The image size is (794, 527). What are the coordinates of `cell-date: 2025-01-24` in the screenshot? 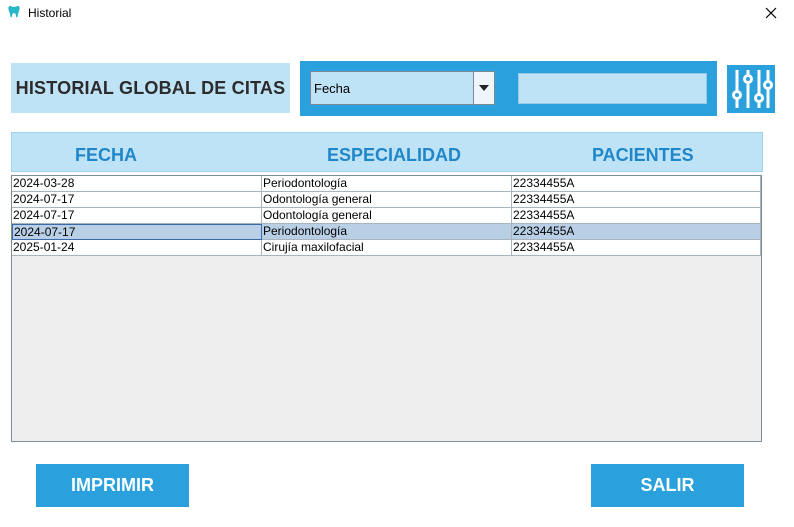 It's located at (137, 248).